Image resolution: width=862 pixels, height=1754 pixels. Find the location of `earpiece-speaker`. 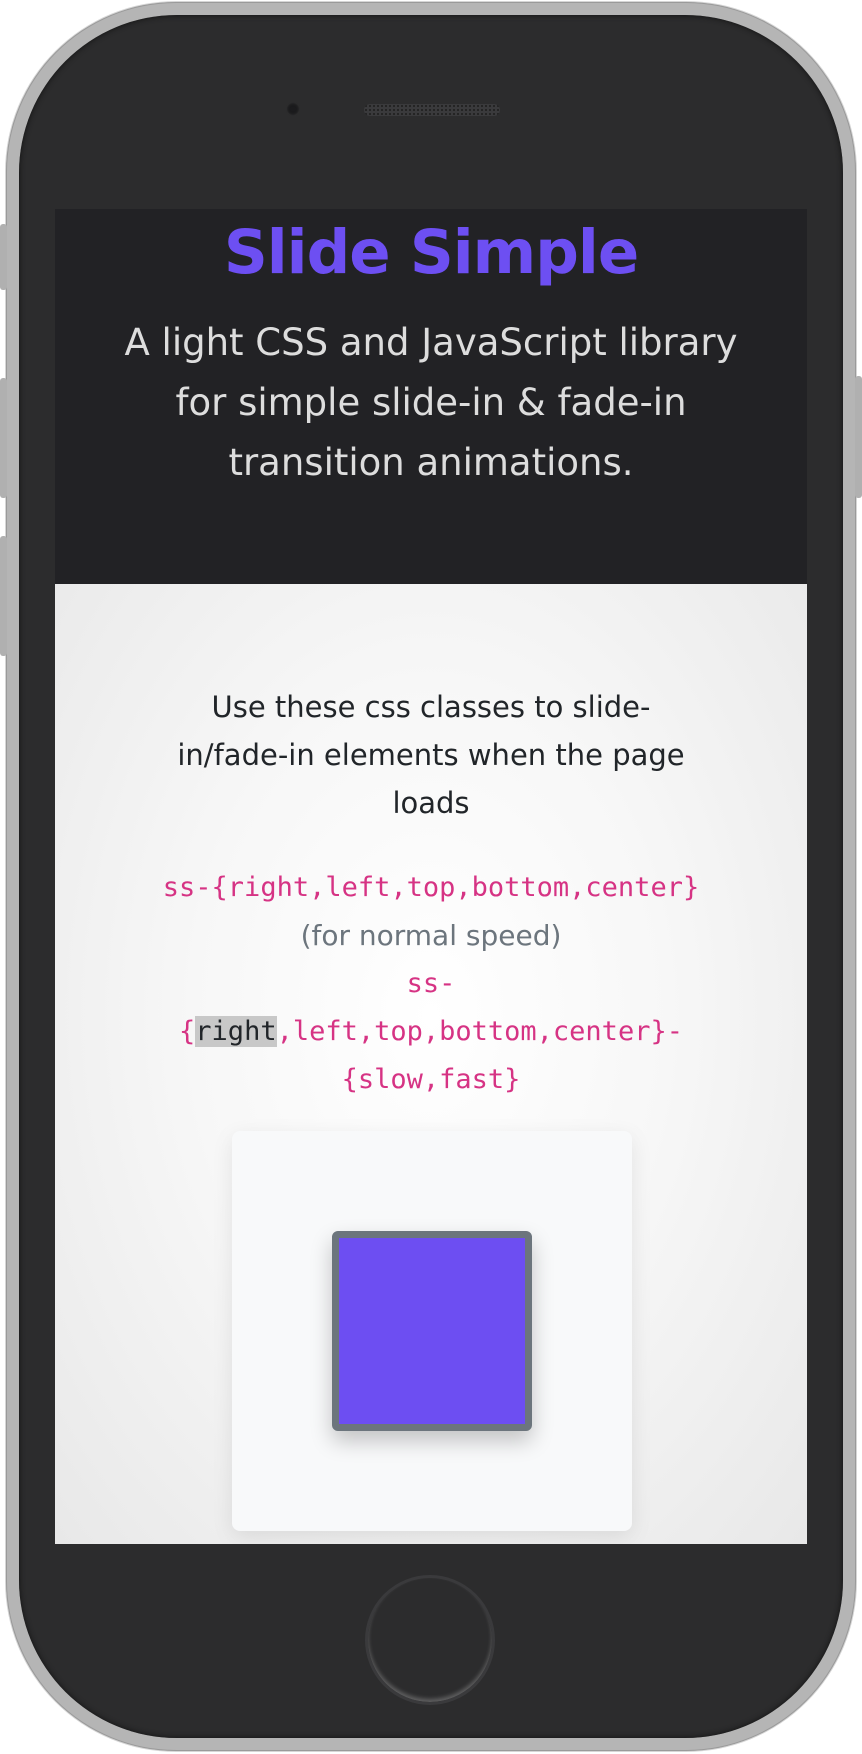

earpiece-speaker is located at coordinates (432, 110).